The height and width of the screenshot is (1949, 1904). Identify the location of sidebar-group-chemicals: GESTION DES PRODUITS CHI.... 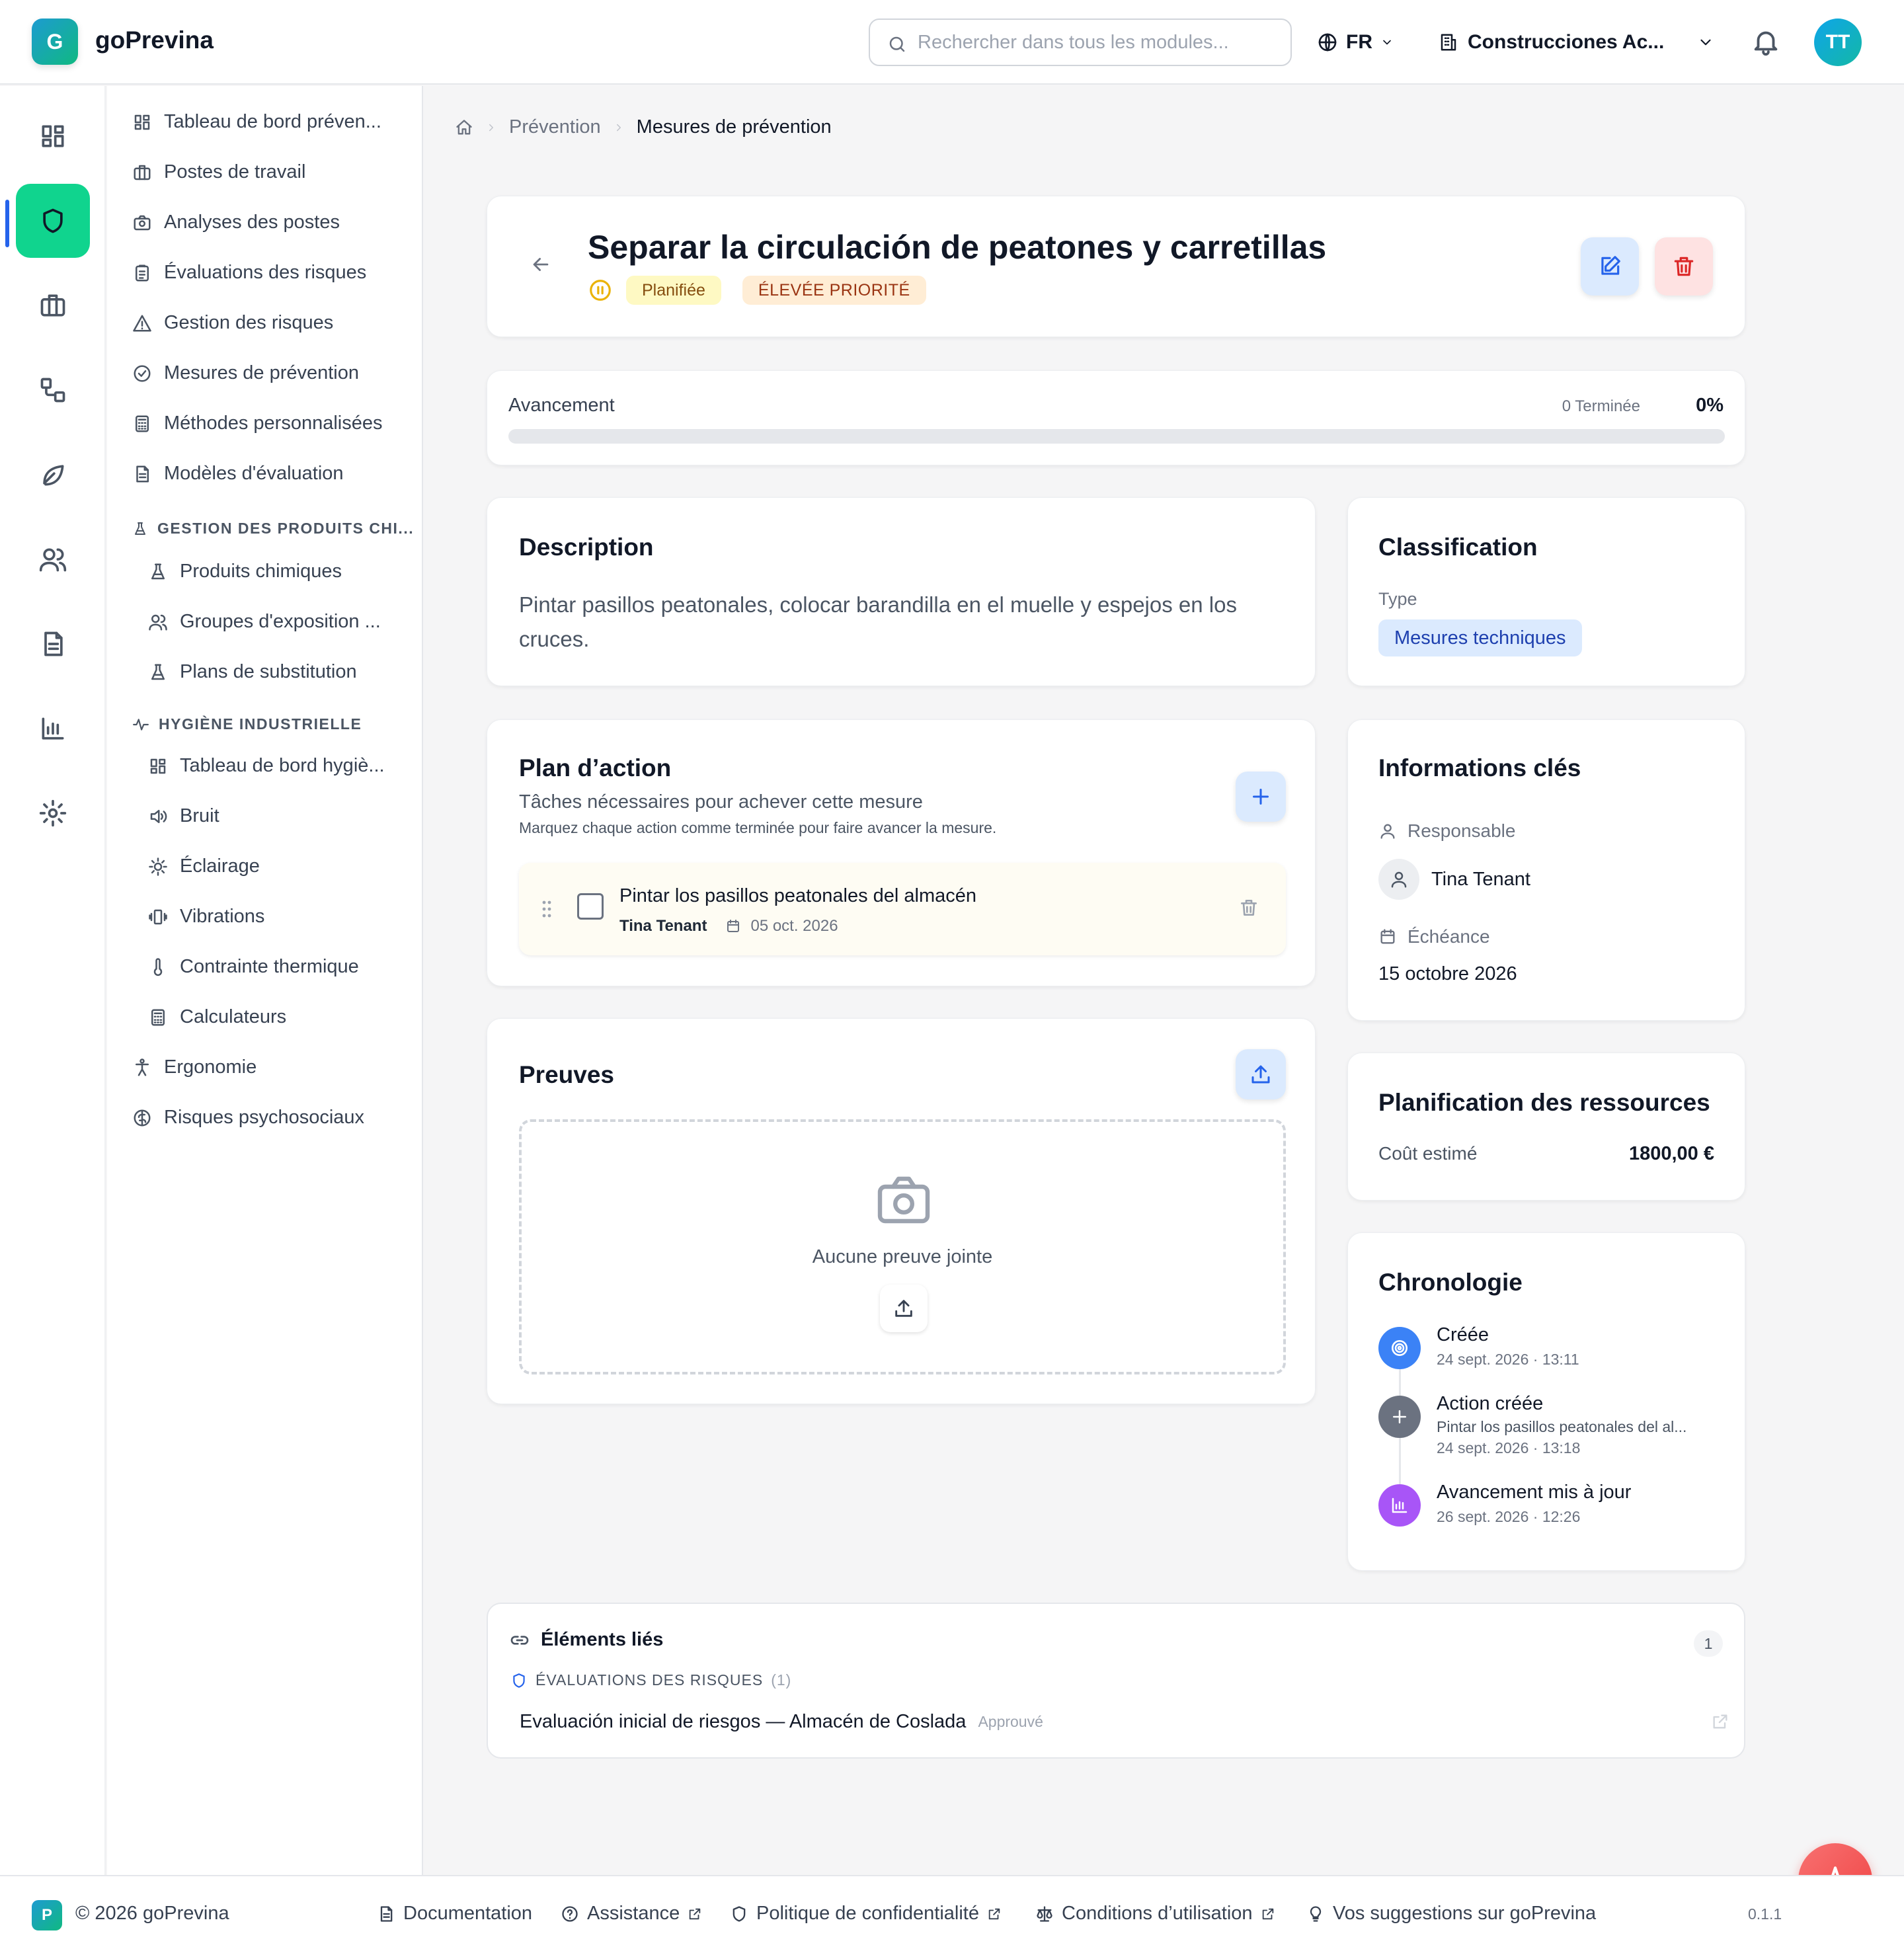
(273, 528).